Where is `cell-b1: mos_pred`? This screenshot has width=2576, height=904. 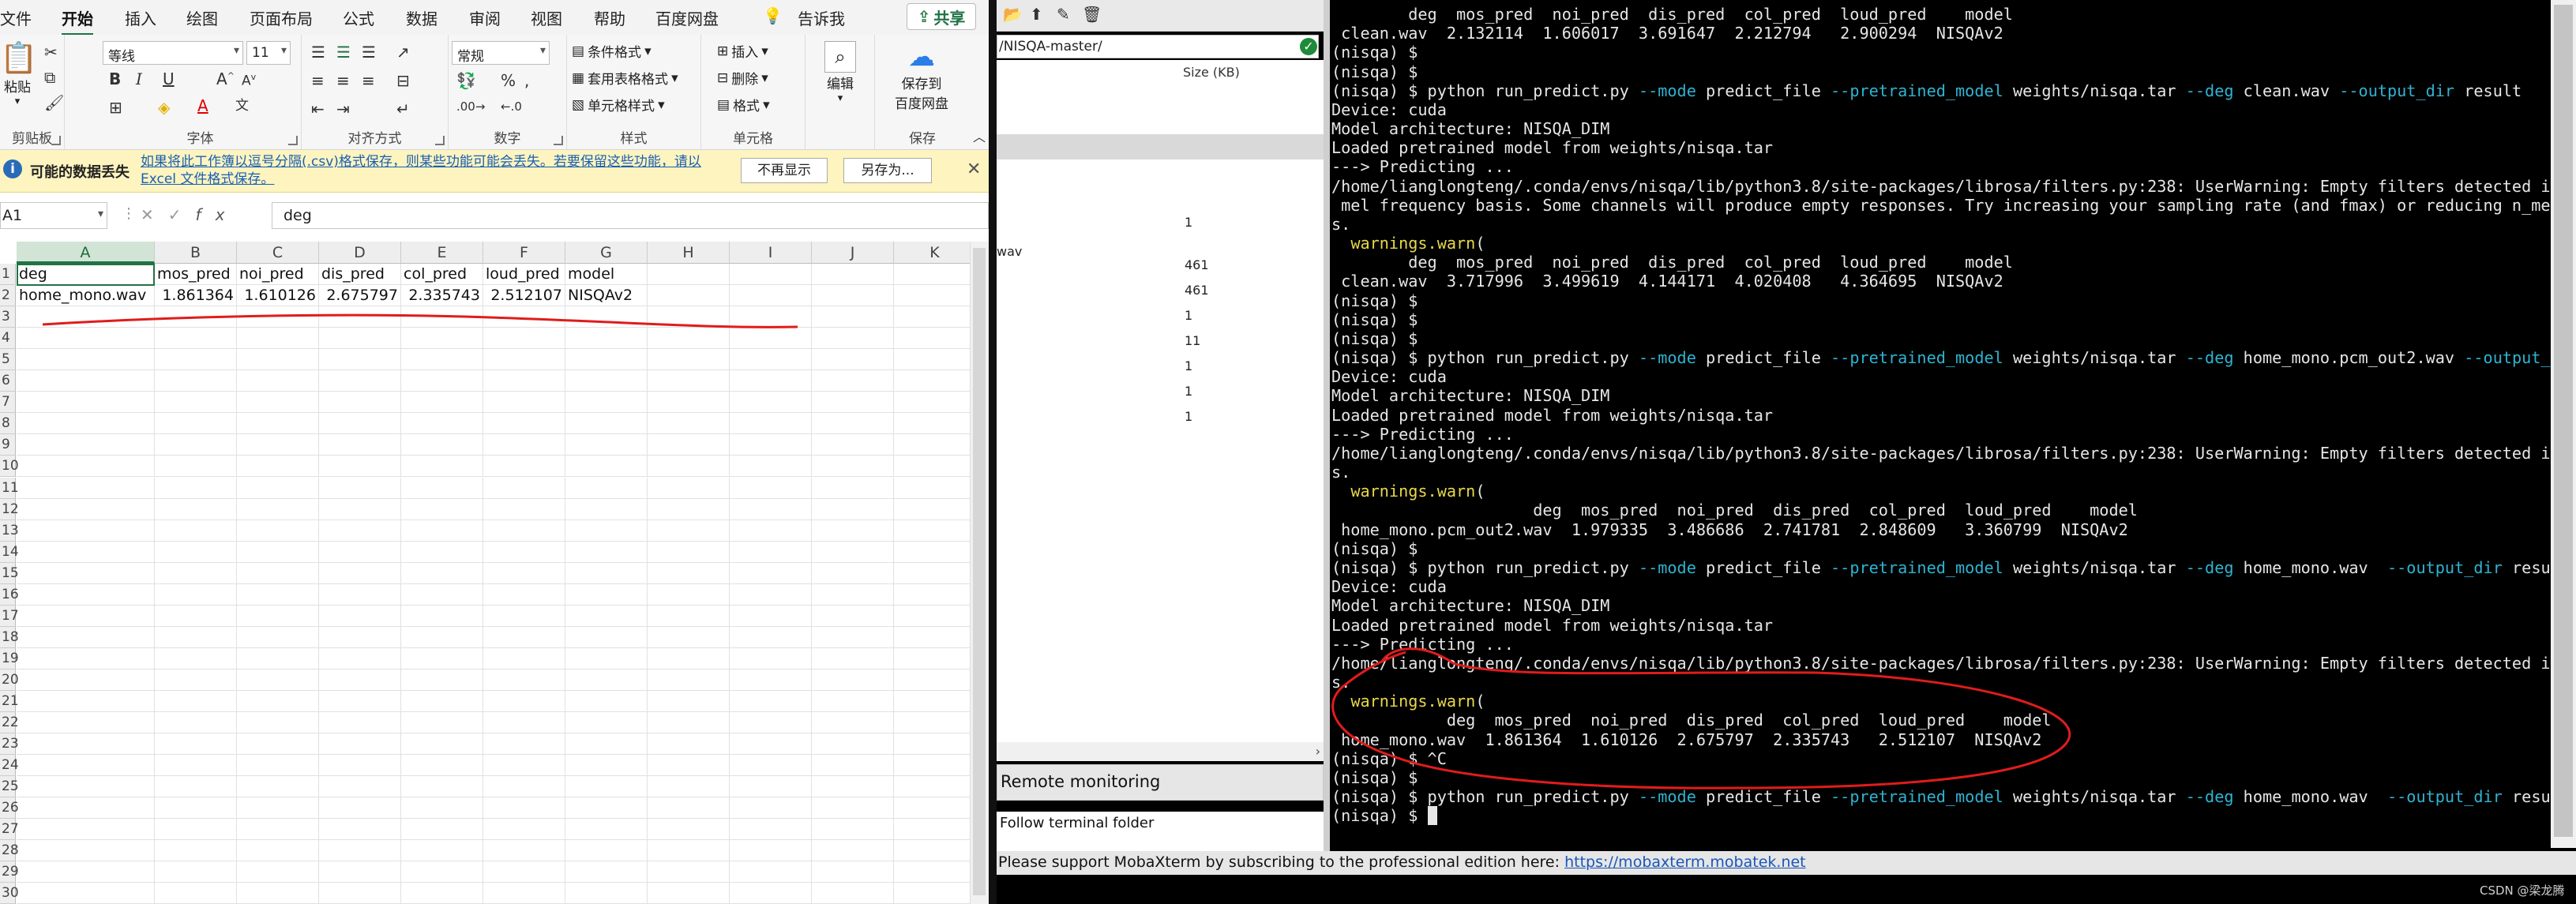 cell-b1: mos_pred is located at coordinates (196, 274).